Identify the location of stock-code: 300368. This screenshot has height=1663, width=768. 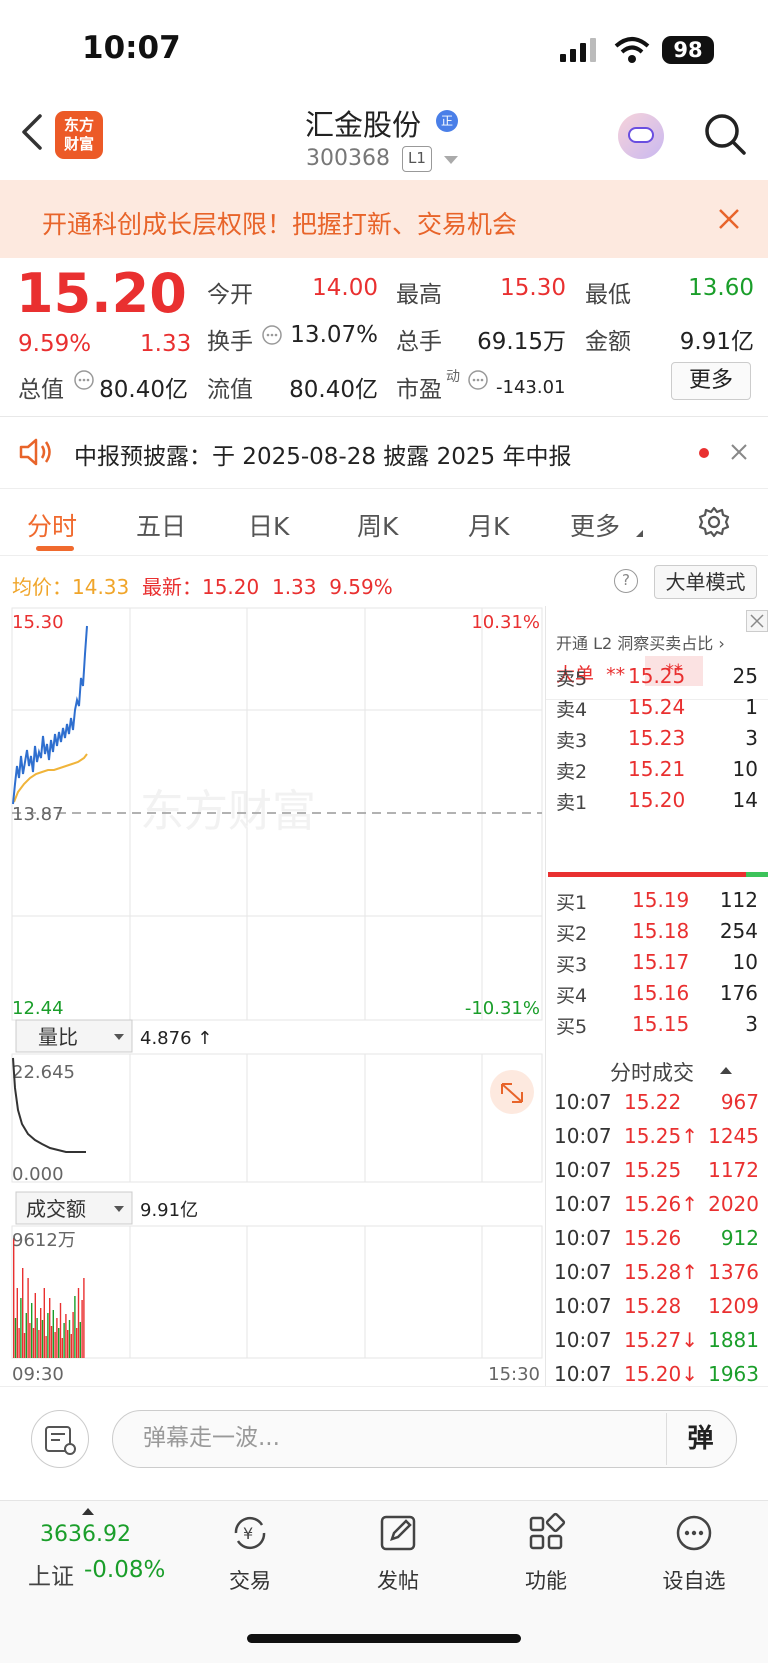
(348, 158).